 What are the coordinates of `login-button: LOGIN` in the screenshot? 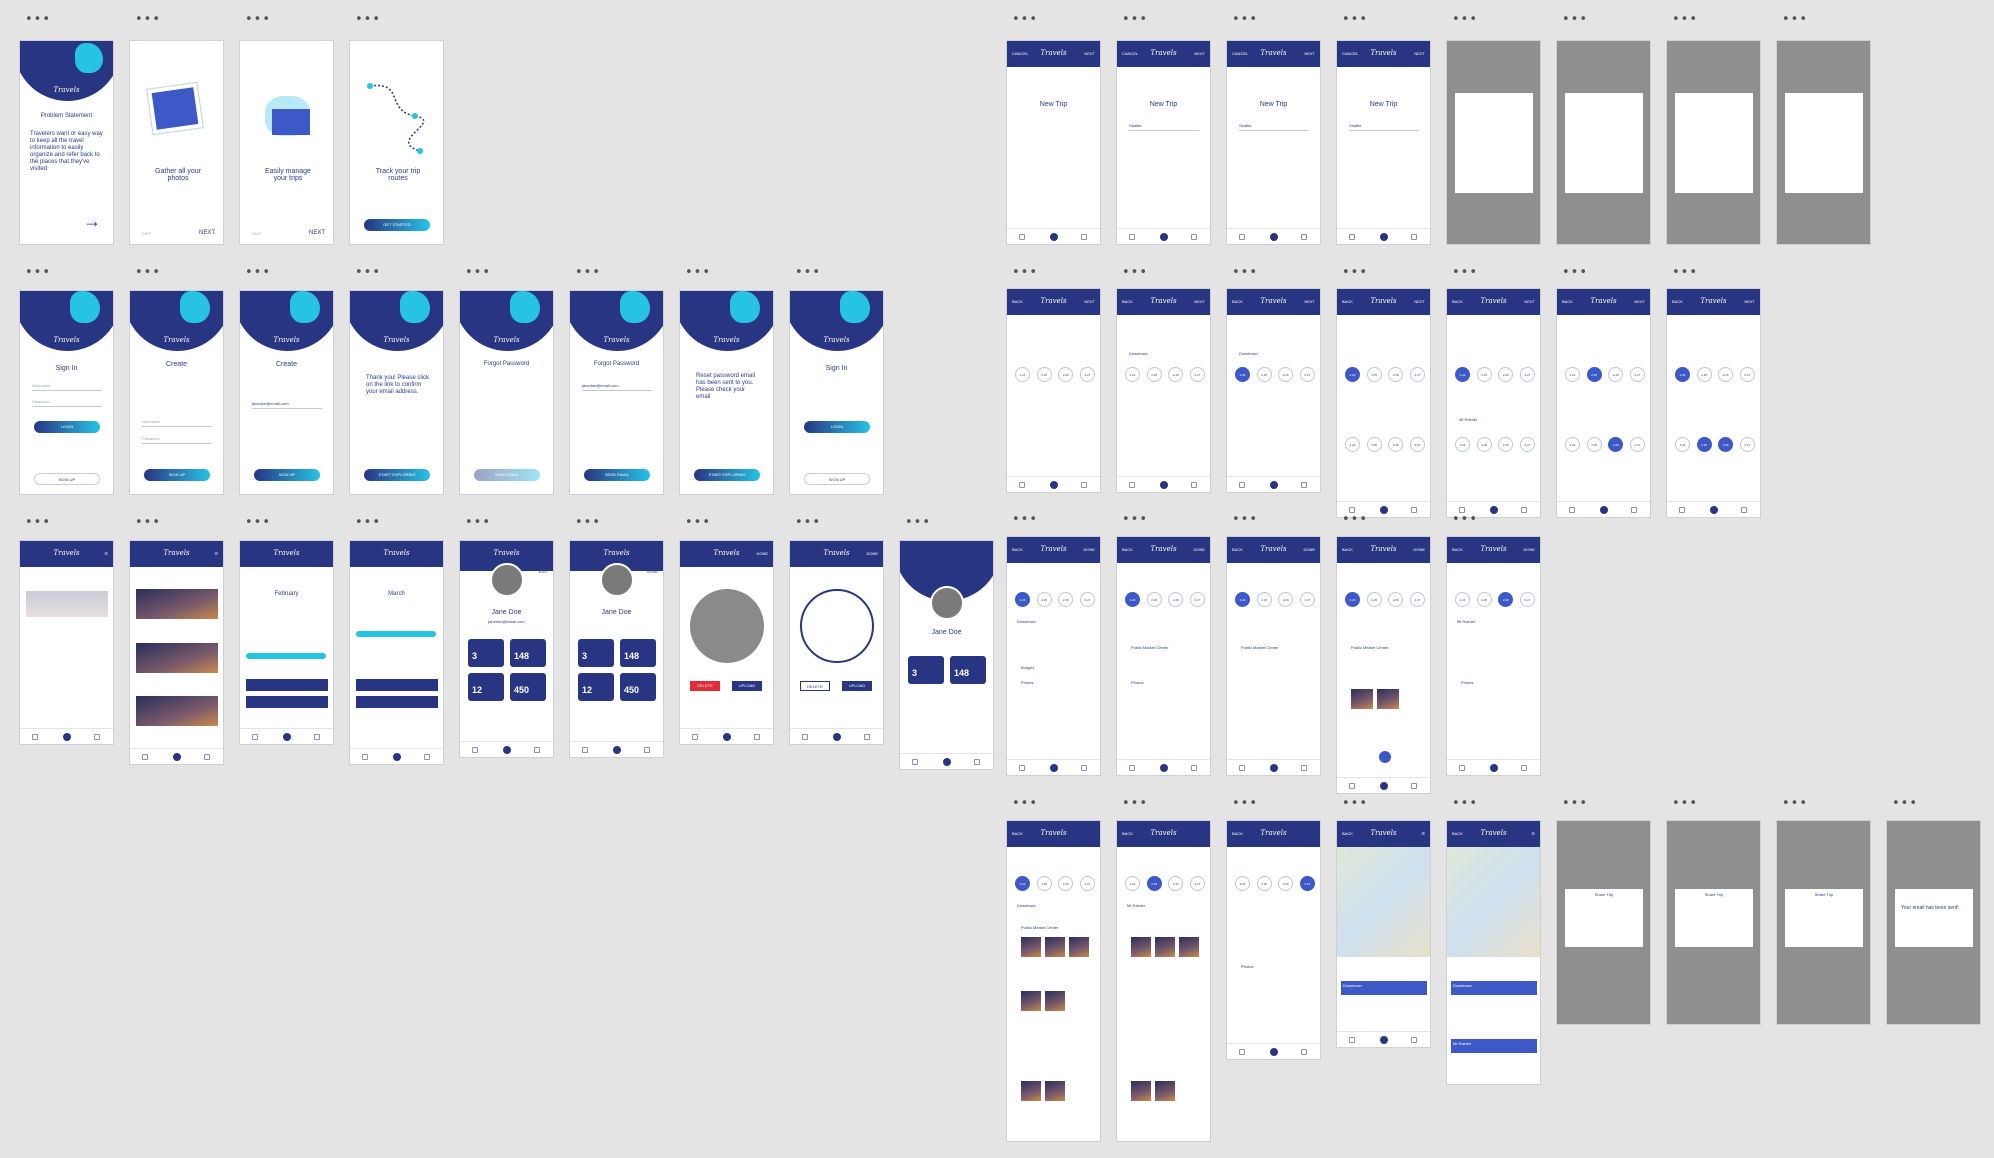 It's located at (837, 427).